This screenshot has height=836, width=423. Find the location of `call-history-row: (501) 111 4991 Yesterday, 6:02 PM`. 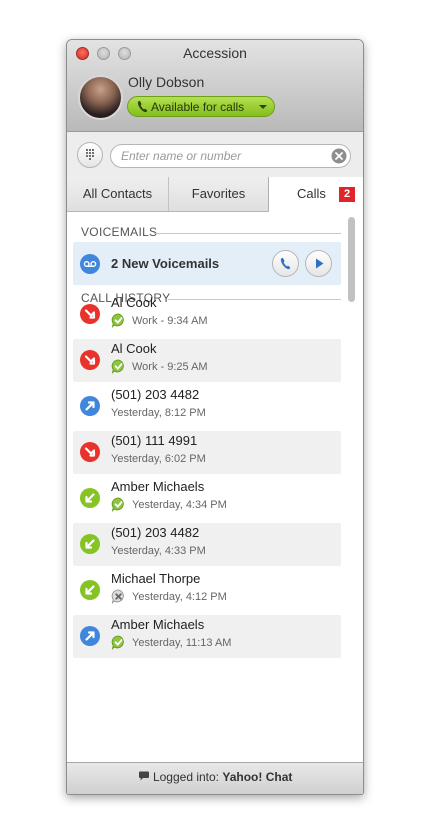

call-history-row: (501) 111 4991 Yesterday, 6:02 PM is located at coordinates (207, 452).